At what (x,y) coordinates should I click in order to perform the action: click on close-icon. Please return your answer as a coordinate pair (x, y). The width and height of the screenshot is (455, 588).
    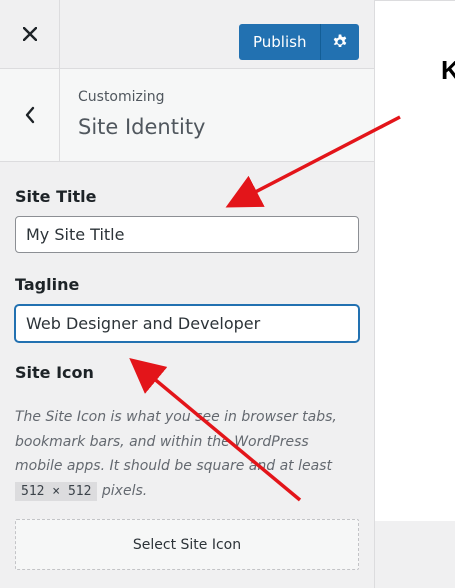
    Looking at the image, I should click on (29, 34).